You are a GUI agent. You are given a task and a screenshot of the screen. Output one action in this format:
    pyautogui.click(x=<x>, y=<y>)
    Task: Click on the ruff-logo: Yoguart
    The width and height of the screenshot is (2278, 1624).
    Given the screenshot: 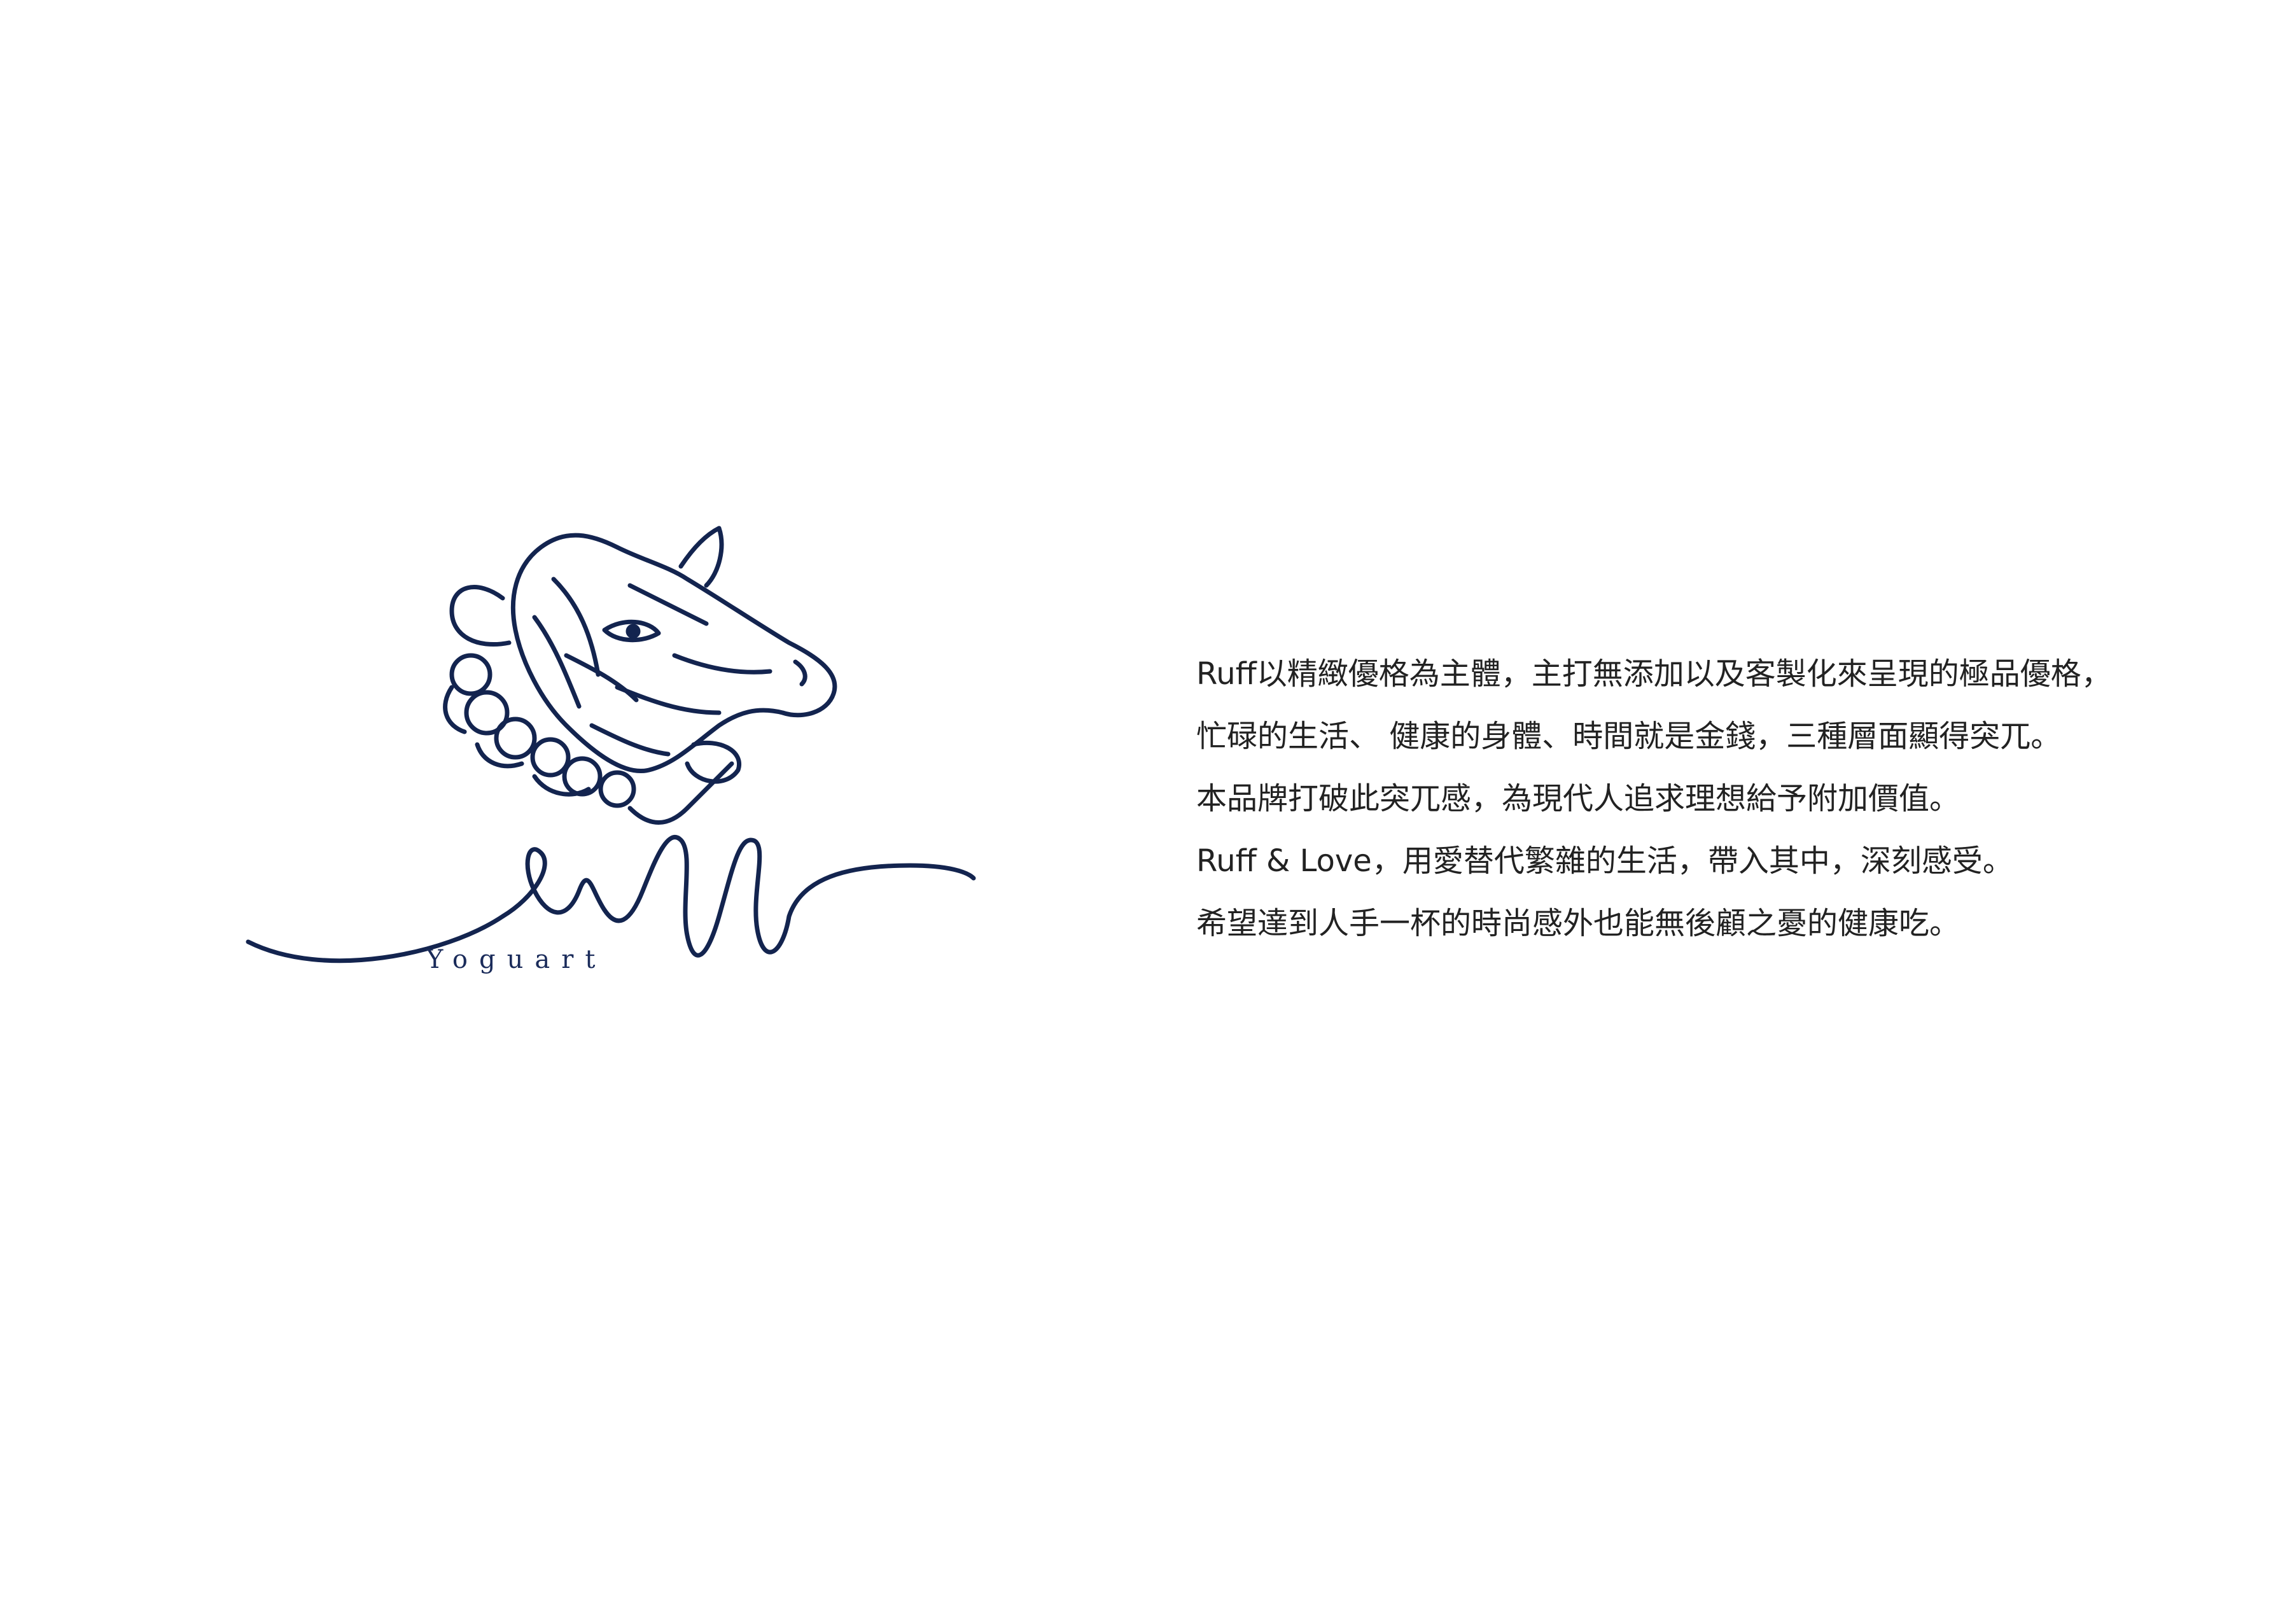 What is the action you would take?
    pyautogui.click(x=617, y=751)
    